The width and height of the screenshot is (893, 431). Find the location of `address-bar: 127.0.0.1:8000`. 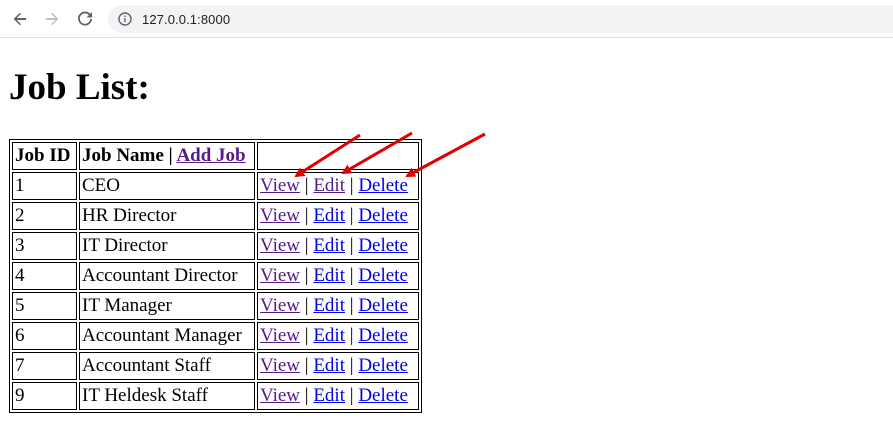

address-bar: 127.0.0.1:8000 is located at coordinates (500, 19).